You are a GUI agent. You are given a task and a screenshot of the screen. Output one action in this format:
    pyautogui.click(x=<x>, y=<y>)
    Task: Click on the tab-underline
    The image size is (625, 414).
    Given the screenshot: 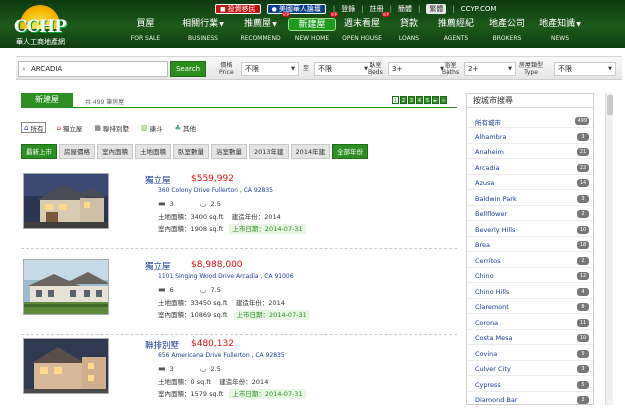 What is the action you would take?
    pyautogui.click(x=239, y=107)
    